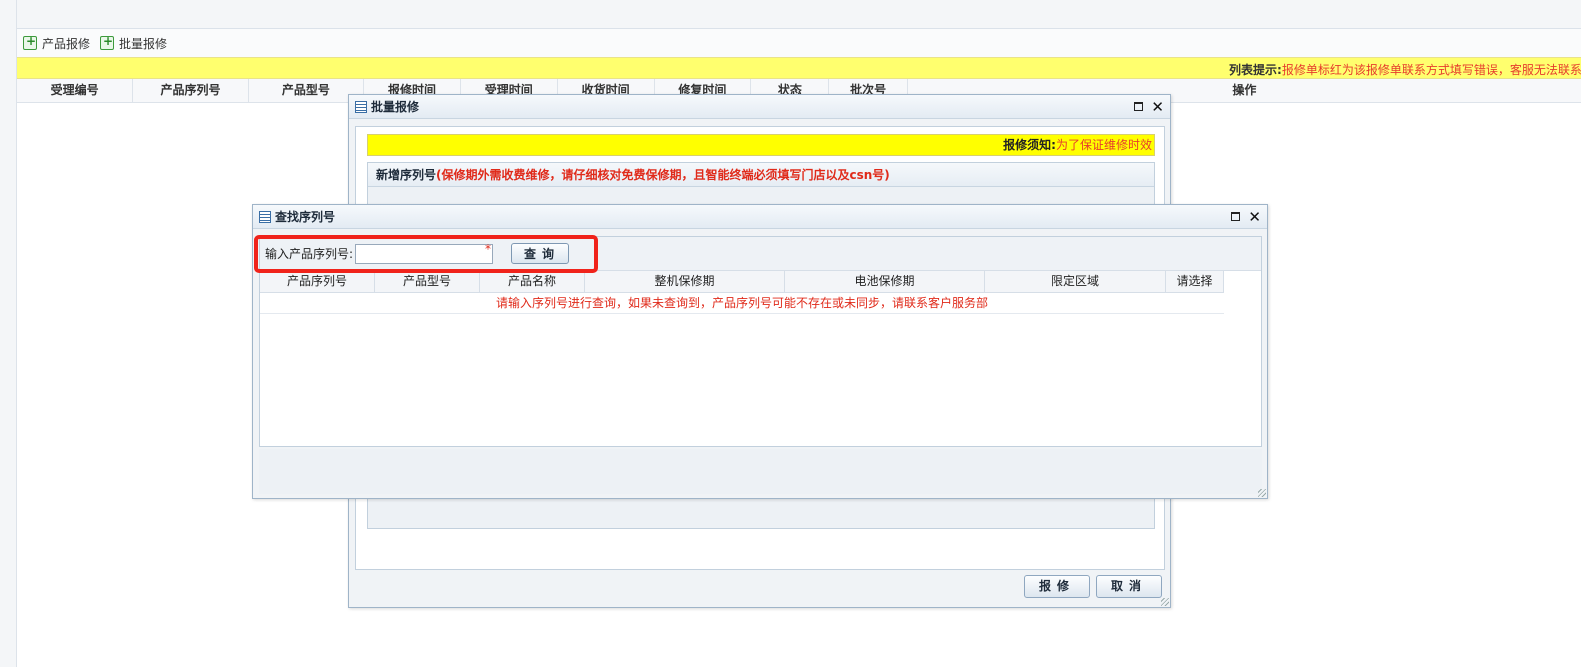  What do you see at coordinates (1103, 145) in the screenshot?
I see `notice-text: 为了保证维修时效` at bounding box center [1103, 145].